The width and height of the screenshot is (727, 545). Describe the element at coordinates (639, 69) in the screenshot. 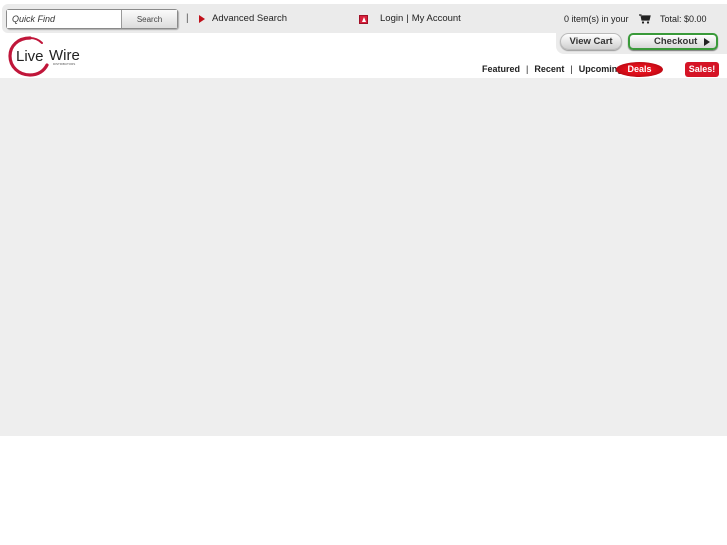

I see `deals-badge: Deals` at that location.